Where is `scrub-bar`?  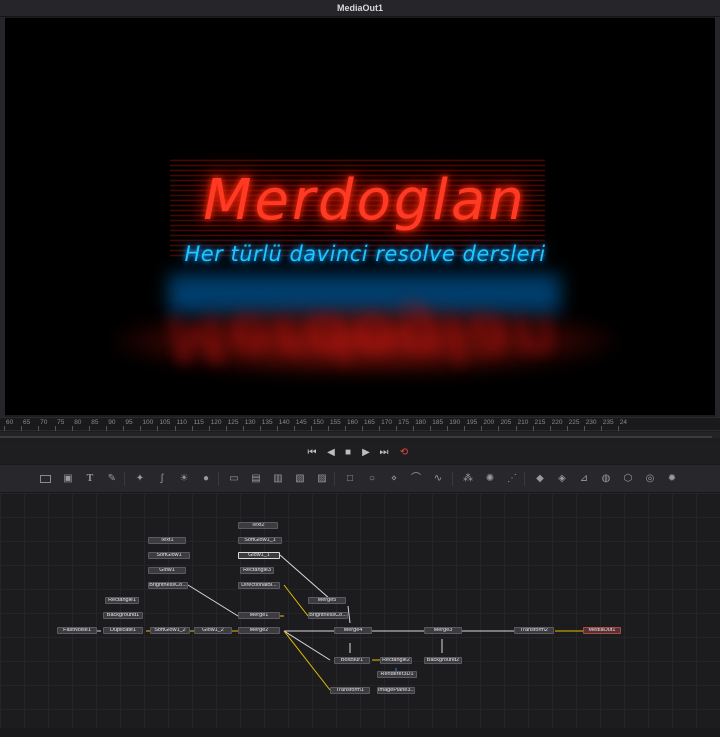
scrub-bar is located at coordinates (356, 437).